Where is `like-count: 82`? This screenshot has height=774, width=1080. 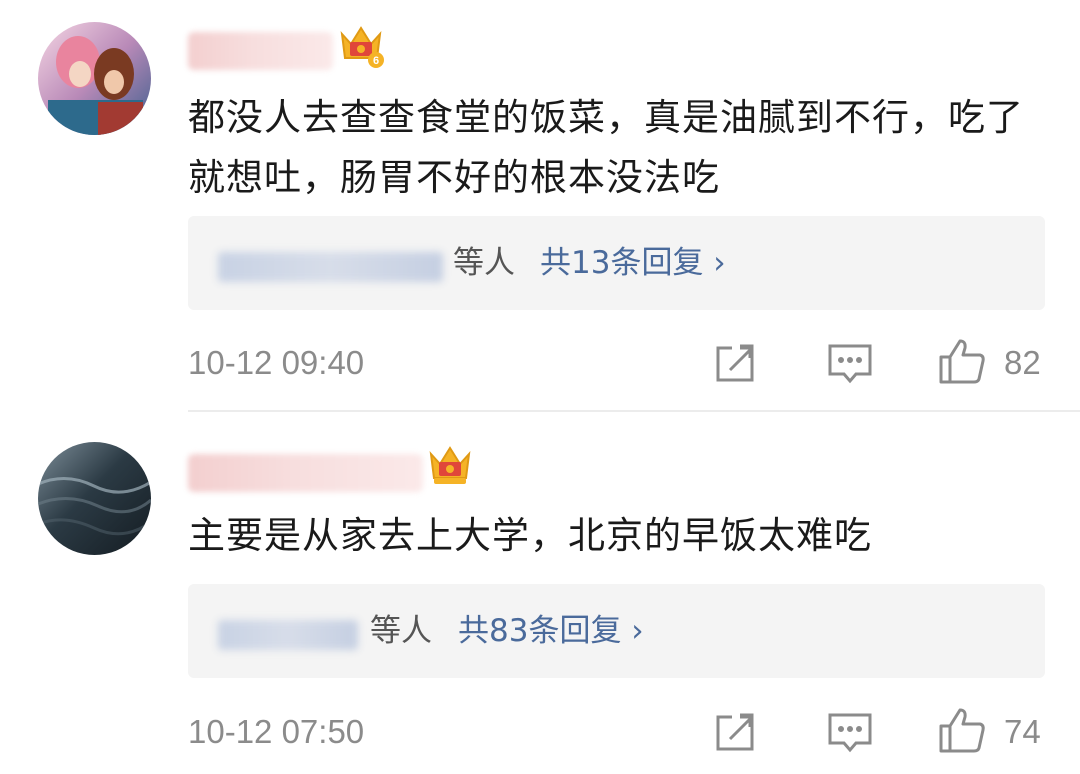
like-count: 82 is located at coordinates (1022, 362).